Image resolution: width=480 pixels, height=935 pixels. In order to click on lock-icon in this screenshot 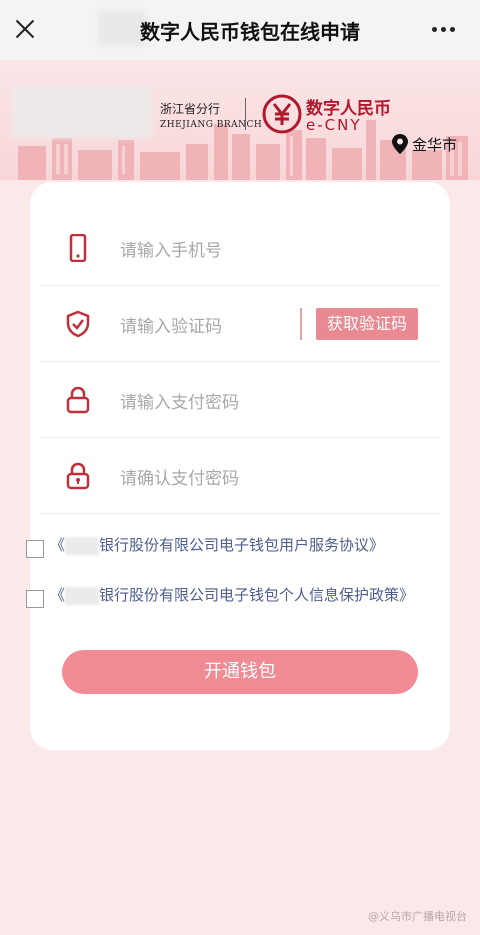, I will do `click(78, 400)`.